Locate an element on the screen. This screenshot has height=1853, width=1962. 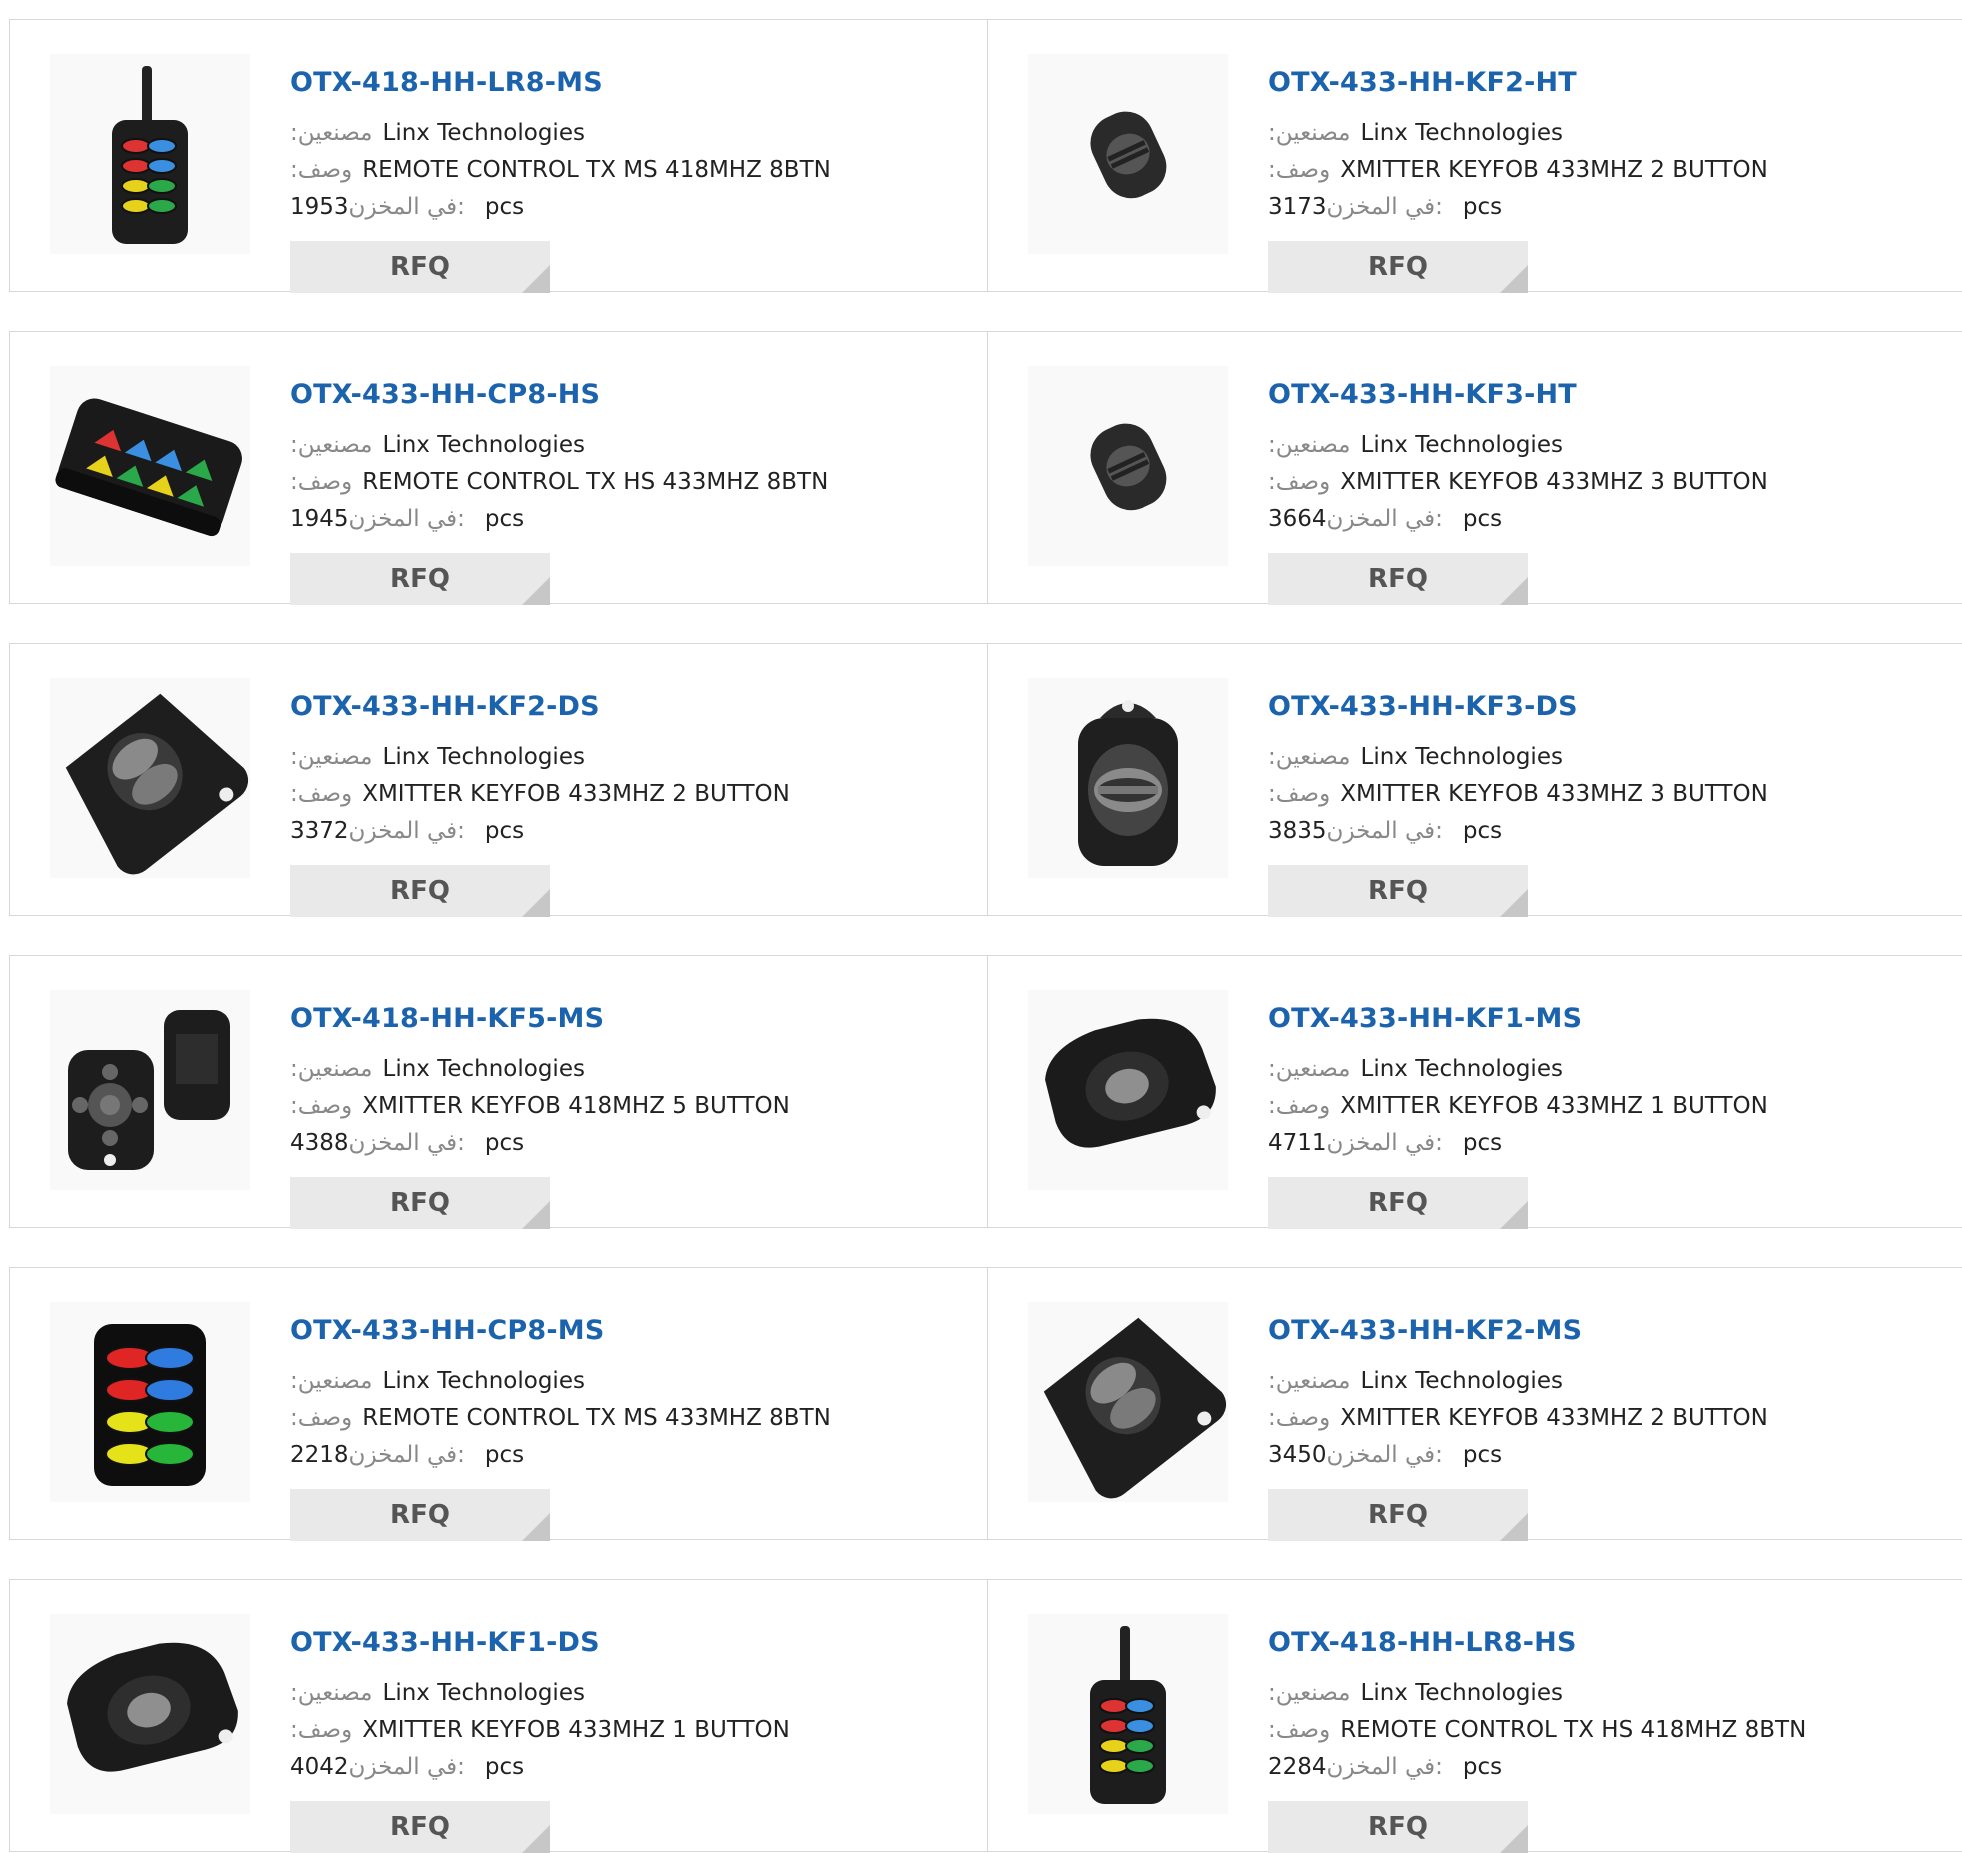
description-value: XMITTER KEYFOB 418MHZ 5 BUTTON is located at coordinates (576, 1106).